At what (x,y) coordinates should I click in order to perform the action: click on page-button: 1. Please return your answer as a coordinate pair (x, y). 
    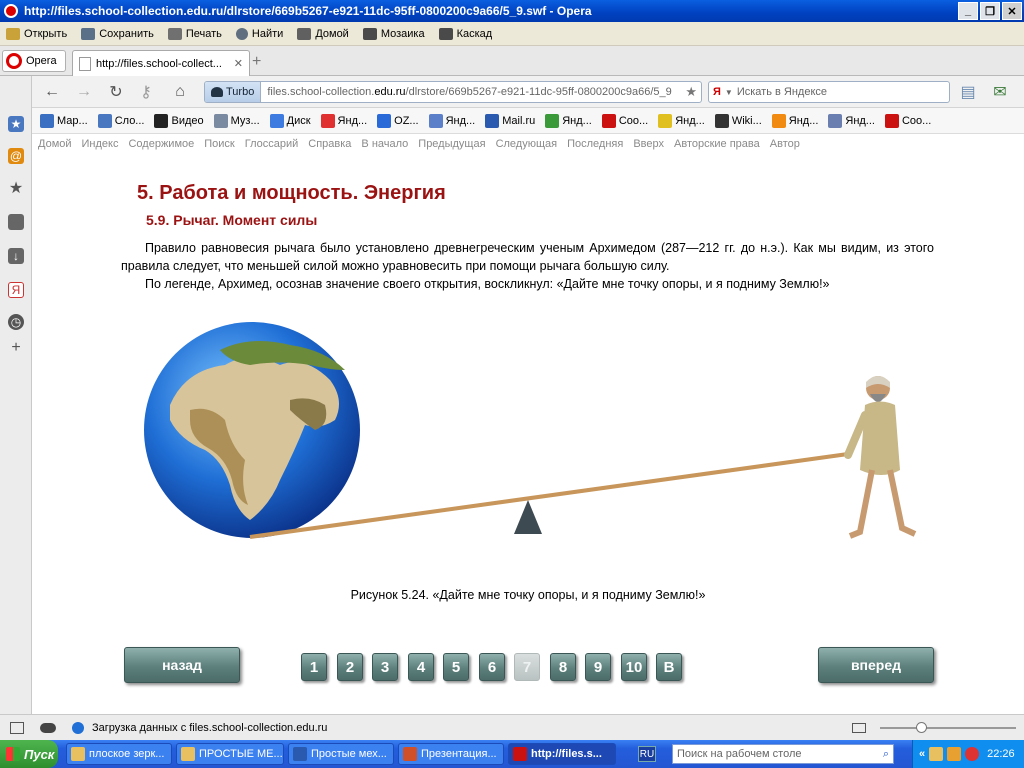
    Looking at the image, I should click on (314, 667).